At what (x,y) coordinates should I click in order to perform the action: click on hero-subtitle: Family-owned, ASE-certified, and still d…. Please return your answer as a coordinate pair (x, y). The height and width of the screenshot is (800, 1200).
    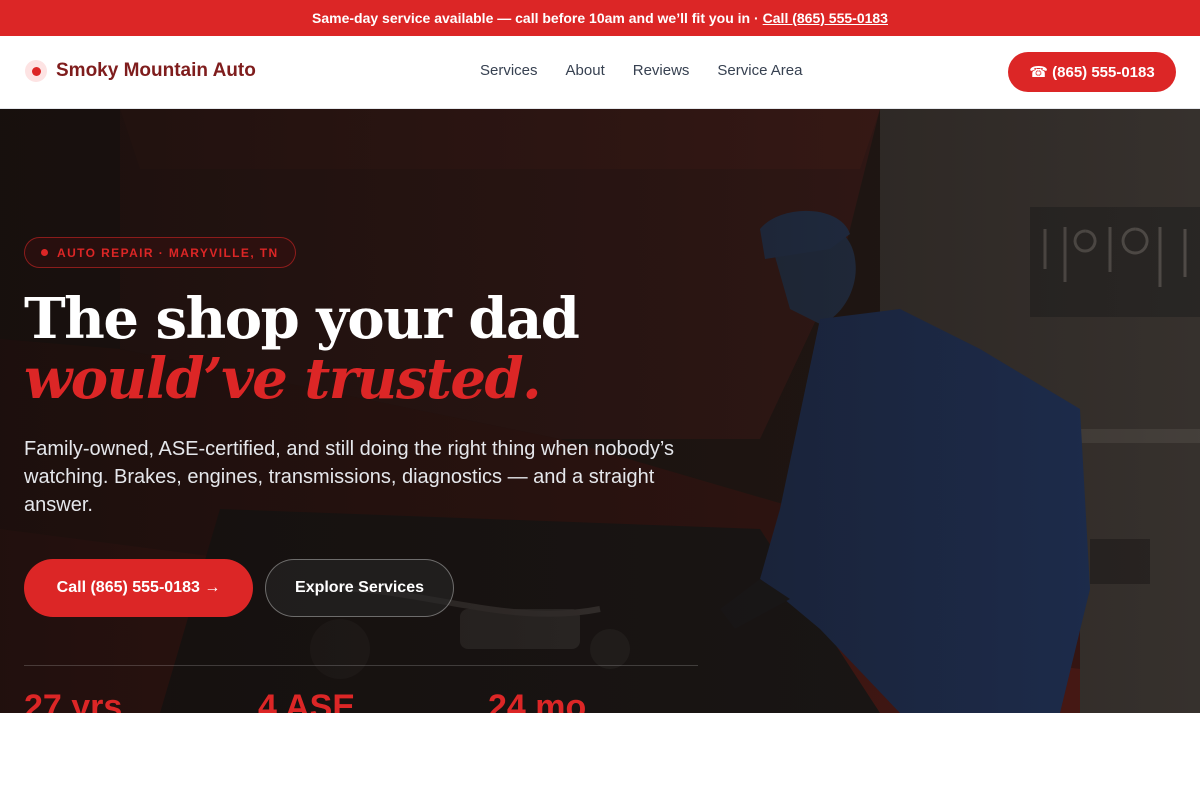
    Looking at the image, I should click on (349, 477).